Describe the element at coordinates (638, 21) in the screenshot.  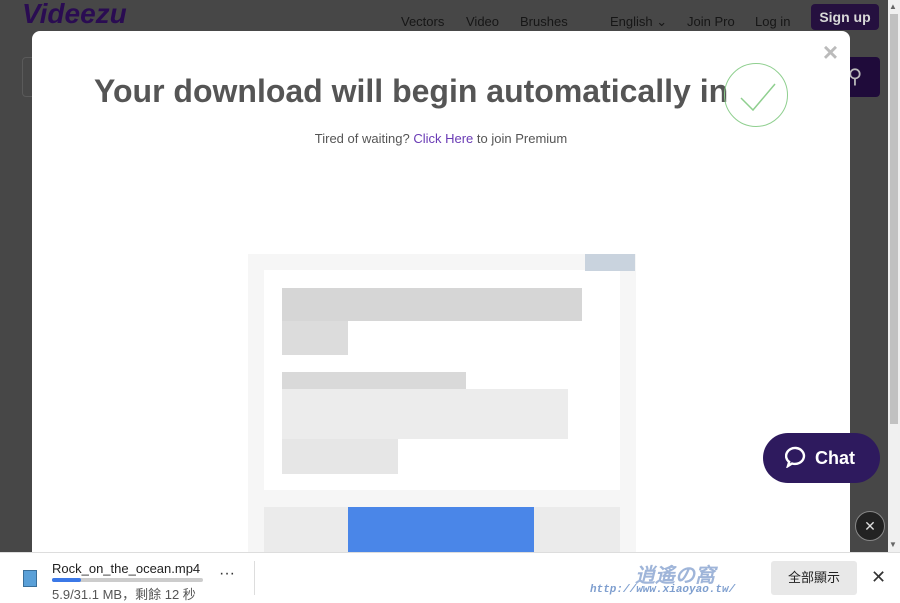
I see `nav-language: English ⌄` at that location.